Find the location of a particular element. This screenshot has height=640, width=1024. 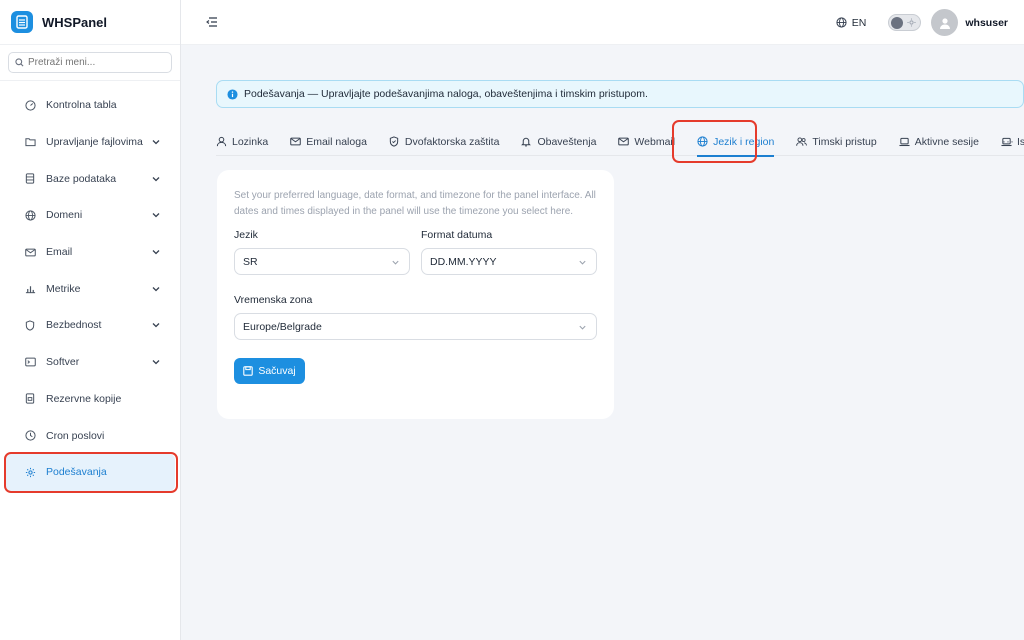

search-icon is located at coordinates (19, 62).